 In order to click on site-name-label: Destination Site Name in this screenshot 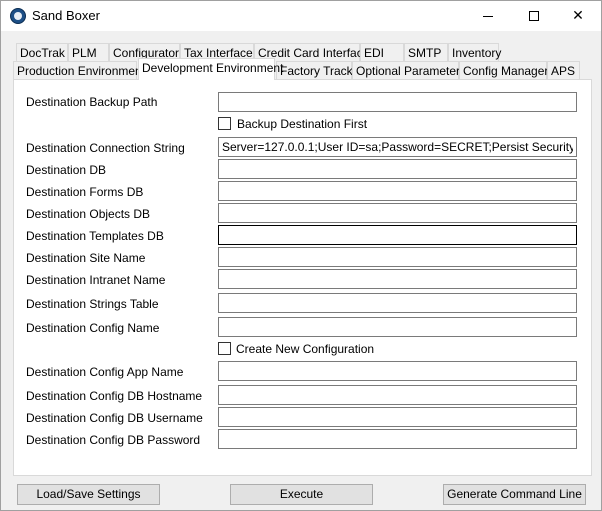, I will do `click(86, 258)`.